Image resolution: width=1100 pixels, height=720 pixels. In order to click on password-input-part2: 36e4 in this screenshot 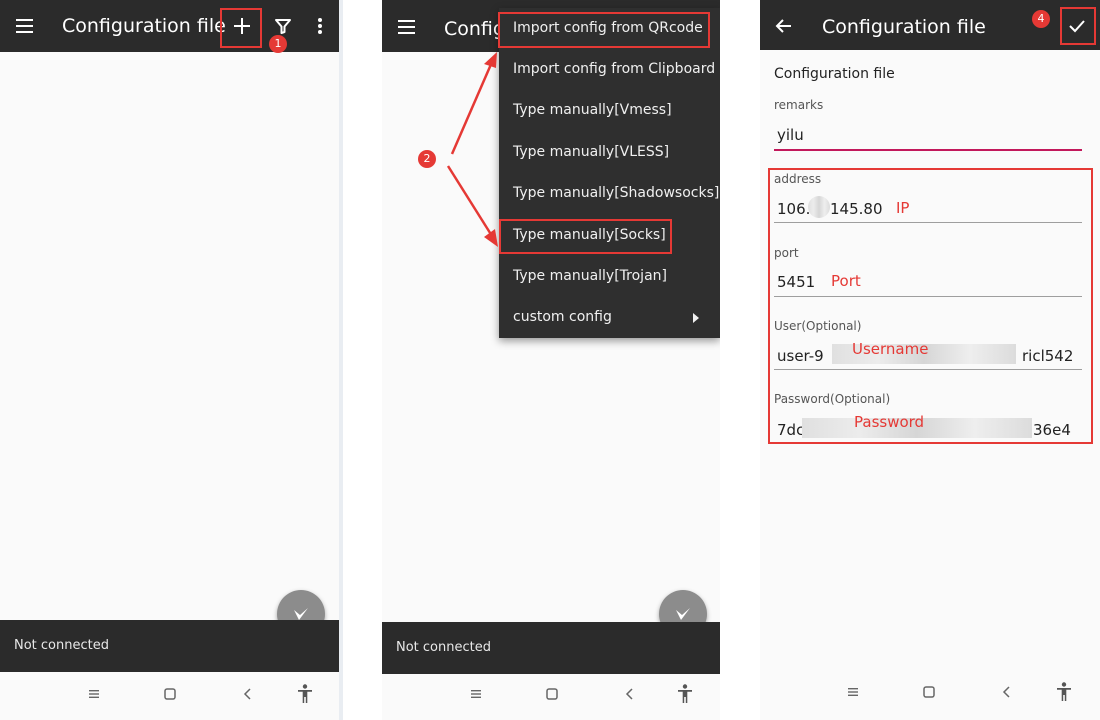, I will do `click(1052, 430)`.